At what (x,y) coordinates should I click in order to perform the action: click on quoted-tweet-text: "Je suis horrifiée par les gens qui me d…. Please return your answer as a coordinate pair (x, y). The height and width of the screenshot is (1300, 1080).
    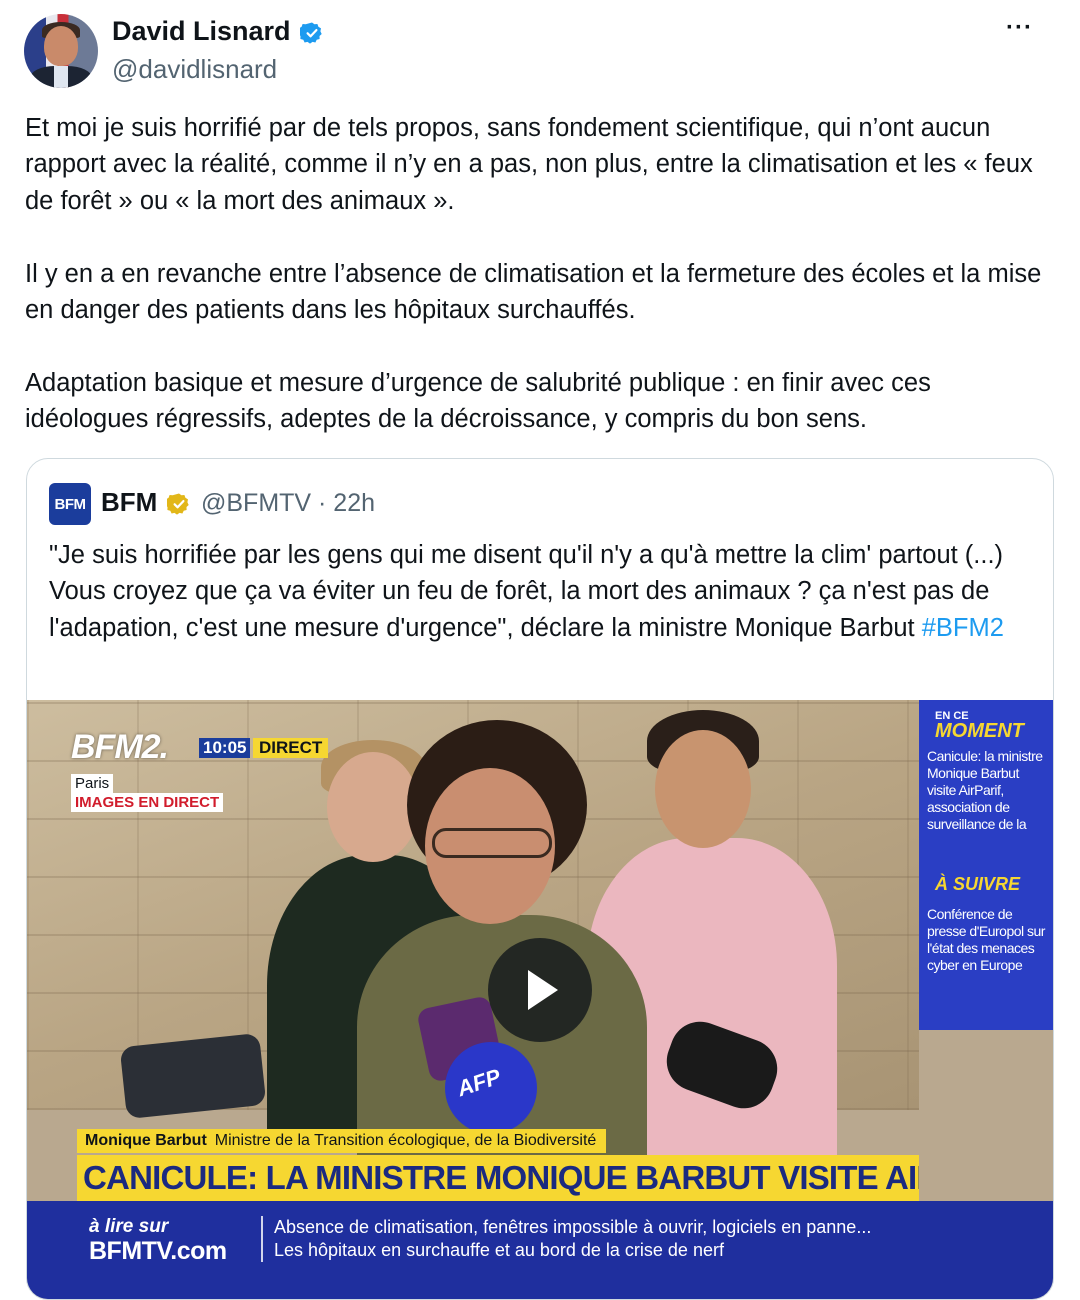
    Looking at the image, I should click on (544, 591).